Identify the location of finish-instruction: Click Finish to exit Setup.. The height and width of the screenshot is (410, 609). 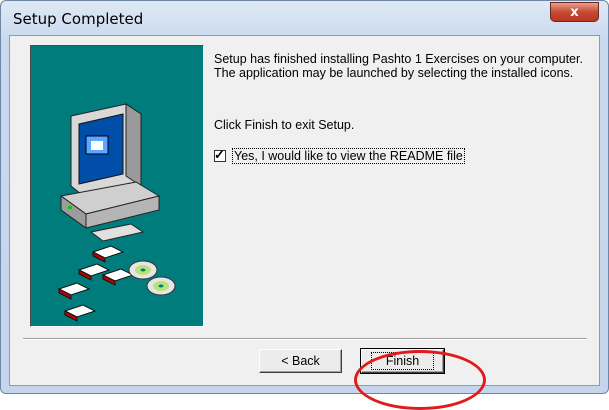
(284, 125).